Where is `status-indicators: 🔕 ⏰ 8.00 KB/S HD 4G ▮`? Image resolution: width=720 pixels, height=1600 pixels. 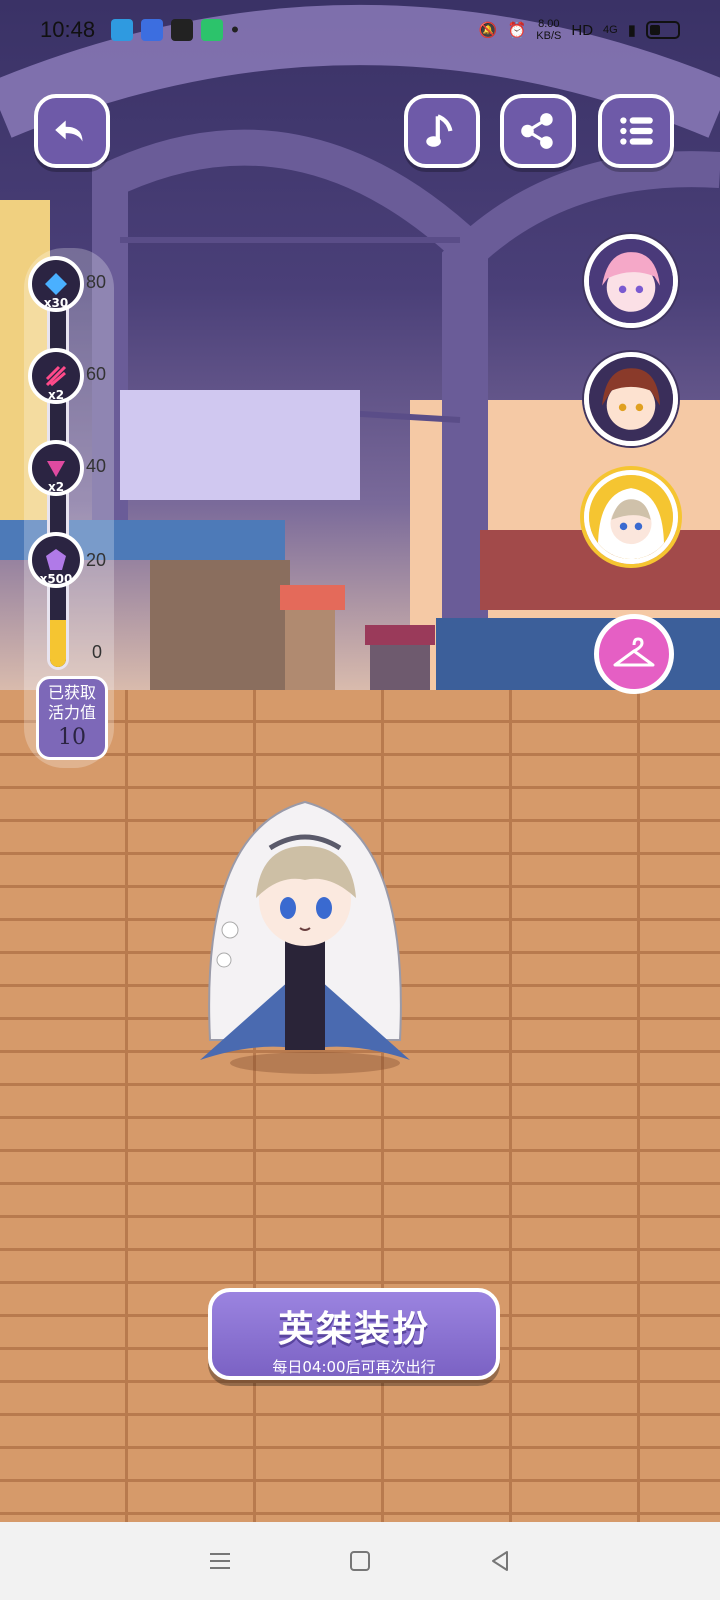
status-indicators: 🔕 ⏰ 8.00 KB/S HD 4G ▮ is located at coordinates (579, 30).